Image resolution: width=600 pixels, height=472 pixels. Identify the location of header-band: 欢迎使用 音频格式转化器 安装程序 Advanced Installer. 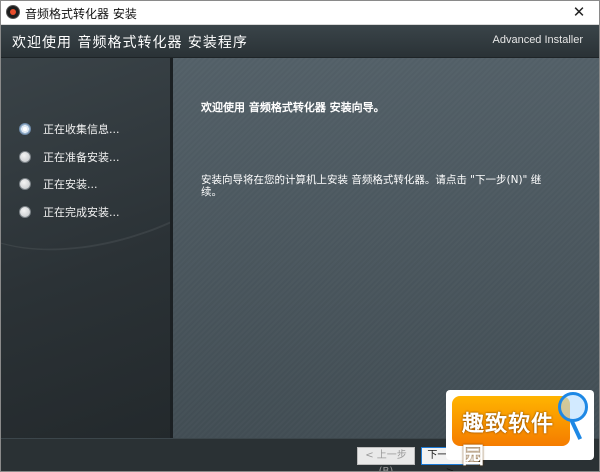
(300, 41).